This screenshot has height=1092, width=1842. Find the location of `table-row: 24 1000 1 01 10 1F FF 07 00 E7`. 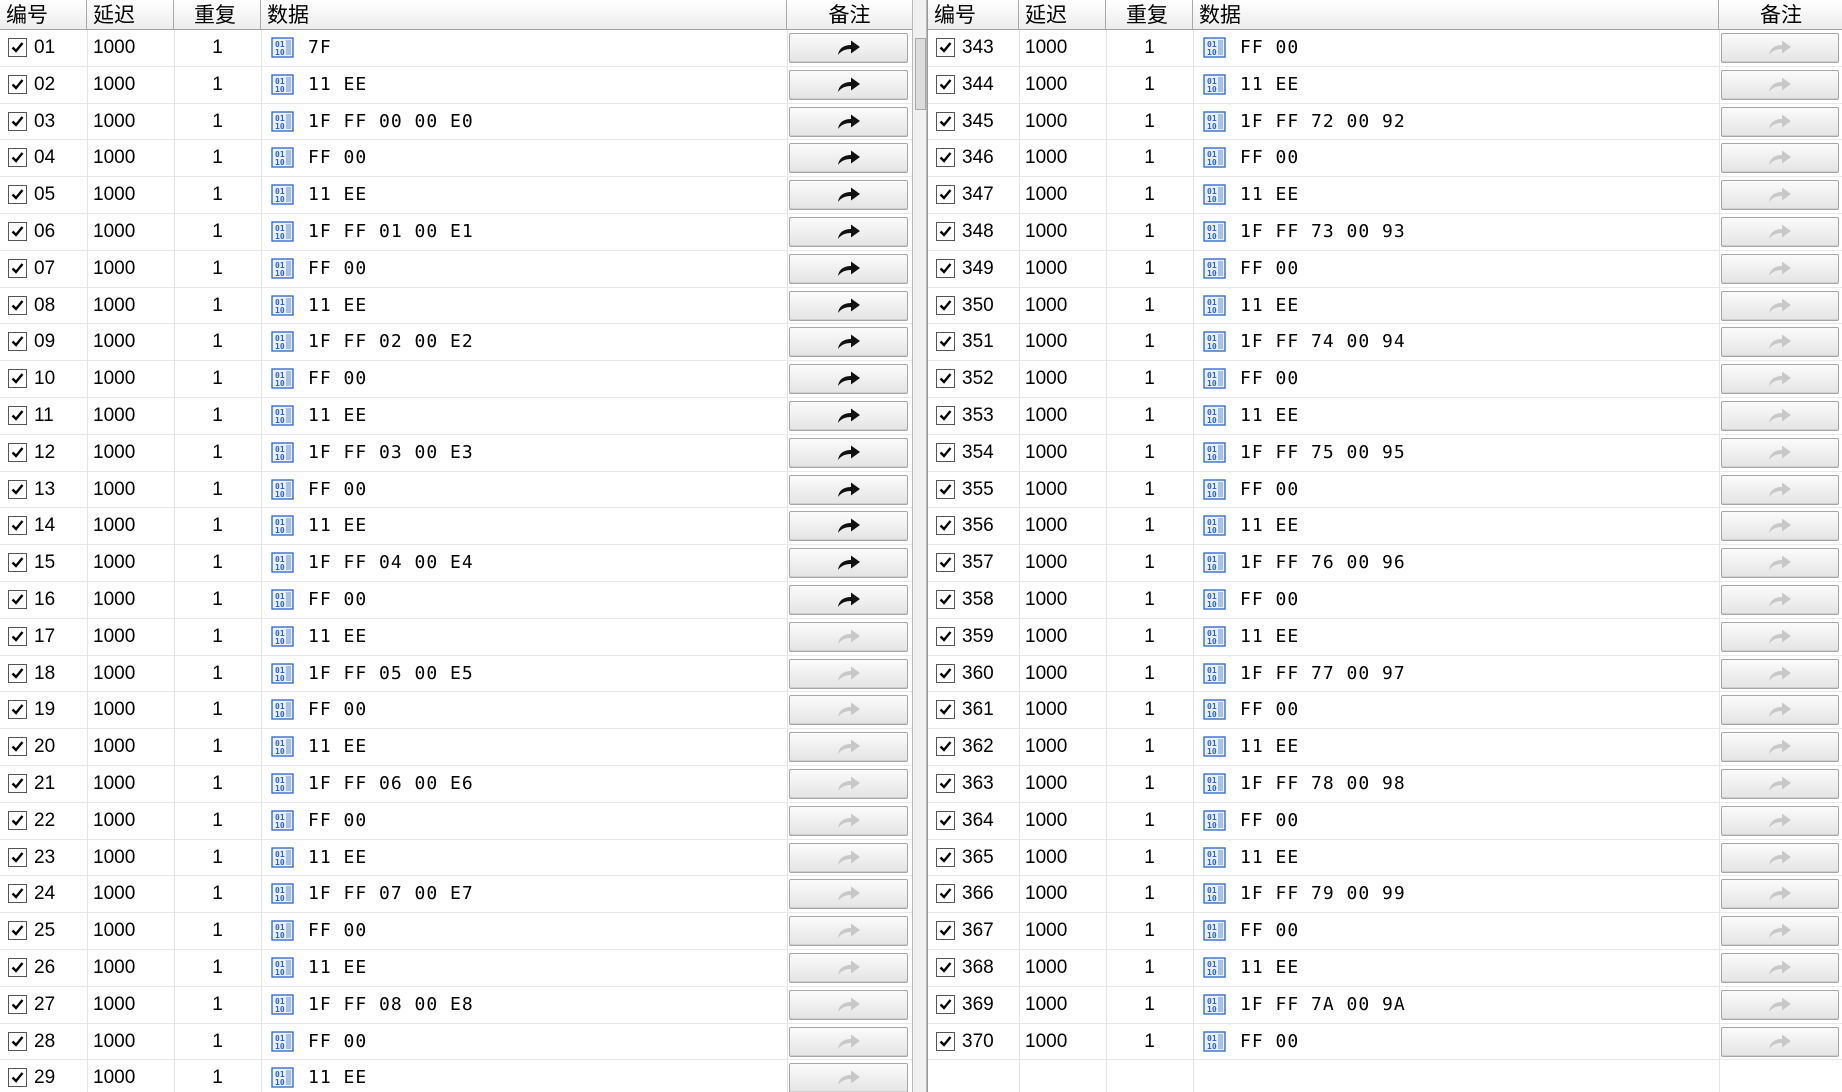

table-row: 24 1000 1 01 10 1F FF 07 00 E7 is located at coordinates (456, 895).